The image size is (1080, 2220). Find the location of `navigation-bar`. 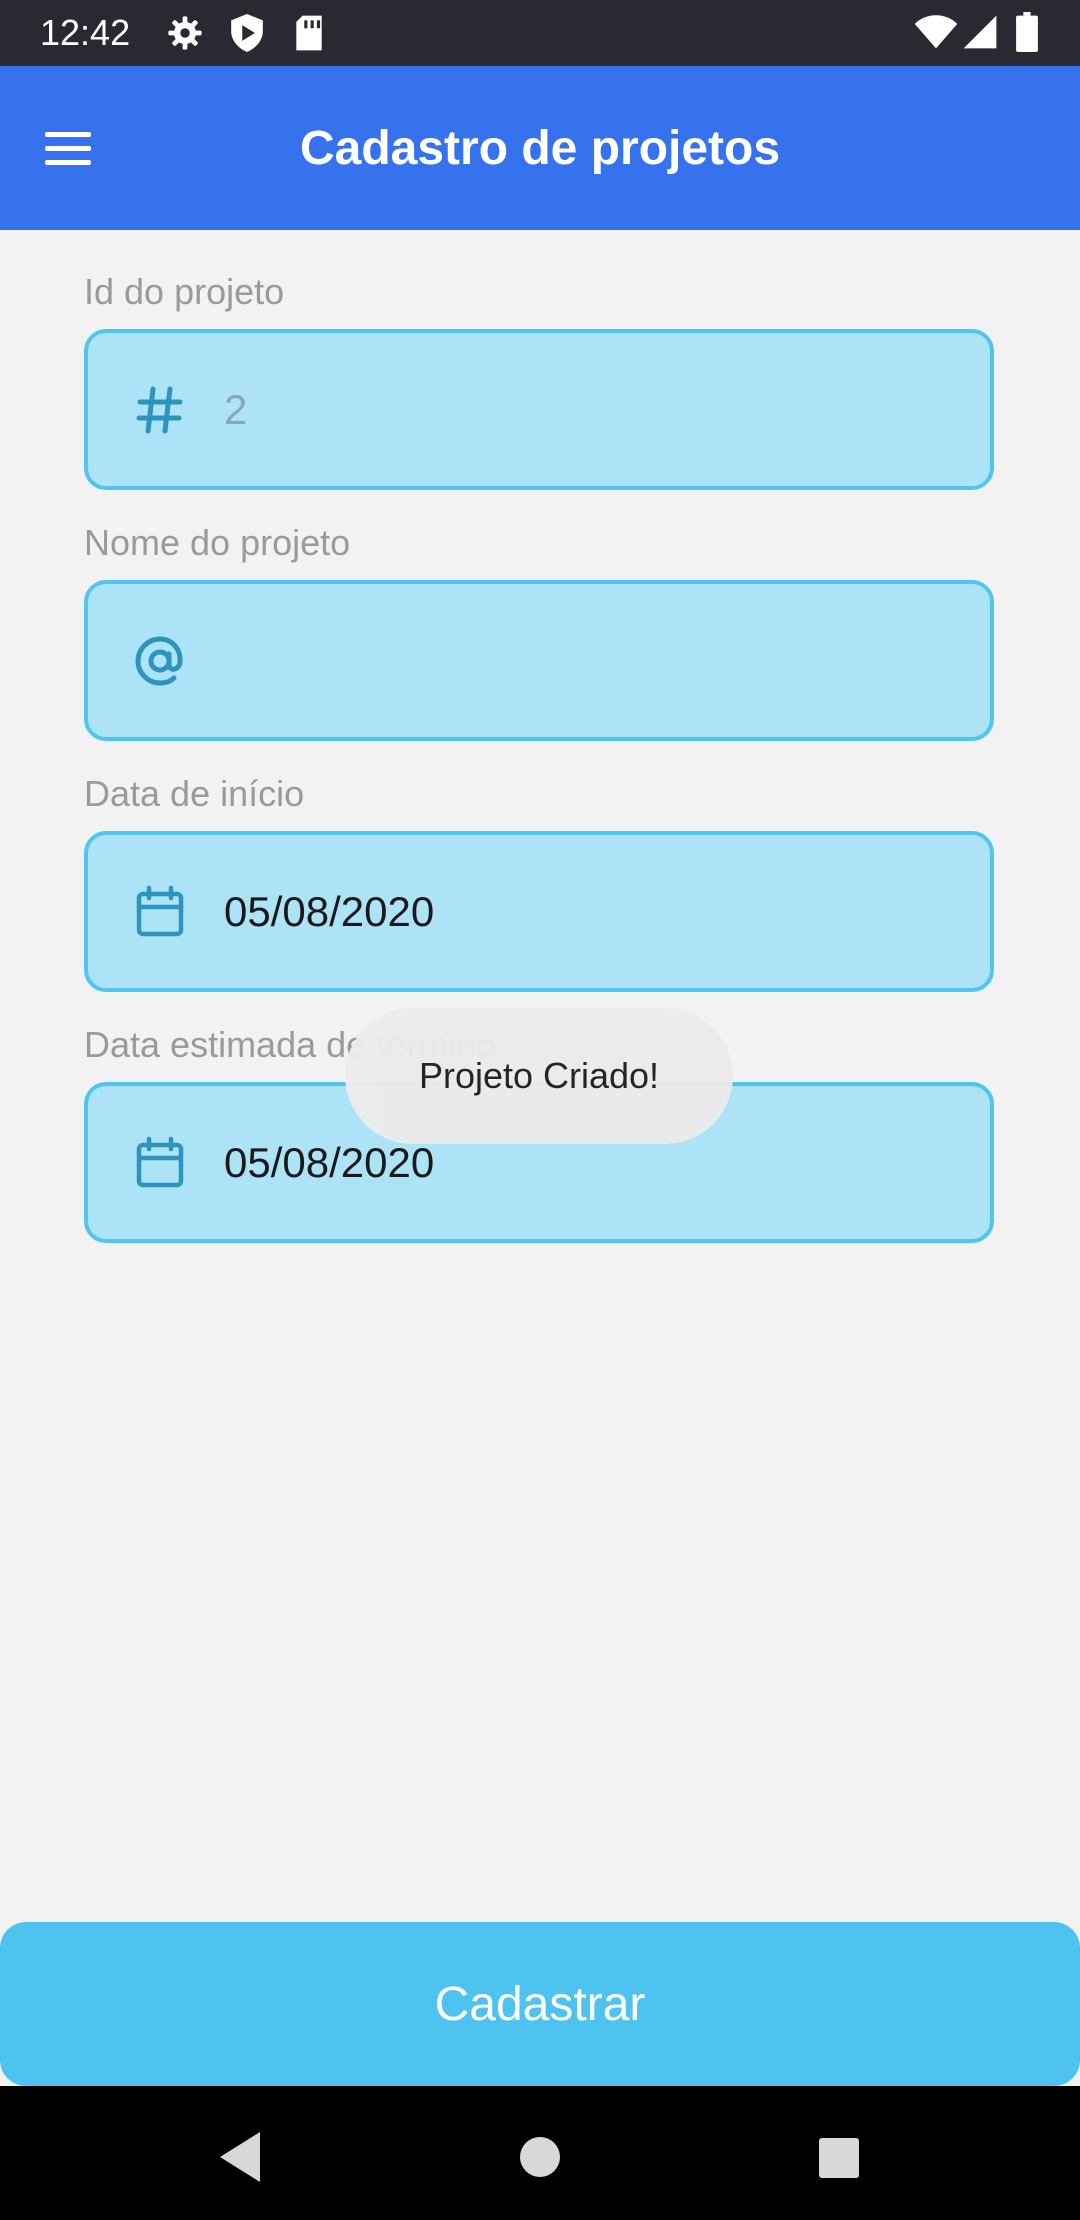

navigation-bar is located at coordinates (540, 2153).